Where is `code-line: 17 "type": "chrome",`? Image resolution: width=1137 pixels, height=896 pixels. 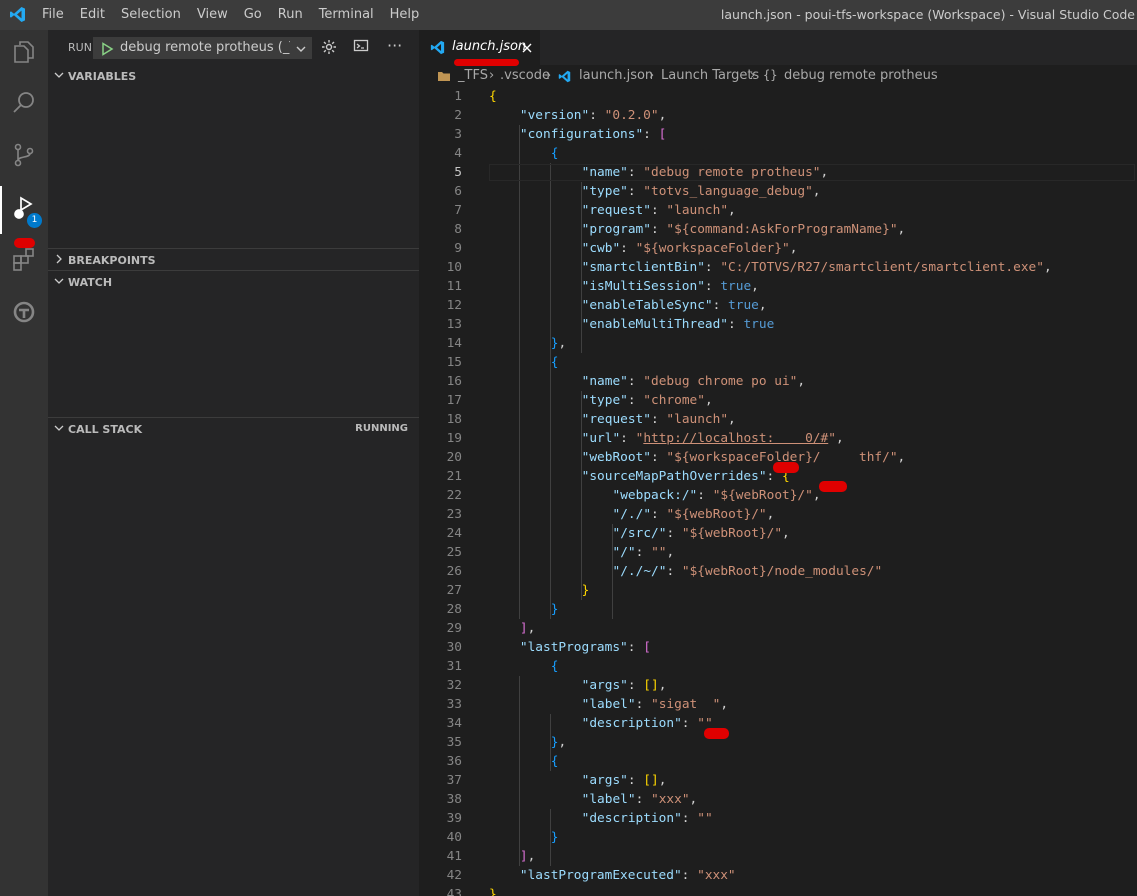 code-line: 17 "type": "chrome", is located at coordinates (778, 400).